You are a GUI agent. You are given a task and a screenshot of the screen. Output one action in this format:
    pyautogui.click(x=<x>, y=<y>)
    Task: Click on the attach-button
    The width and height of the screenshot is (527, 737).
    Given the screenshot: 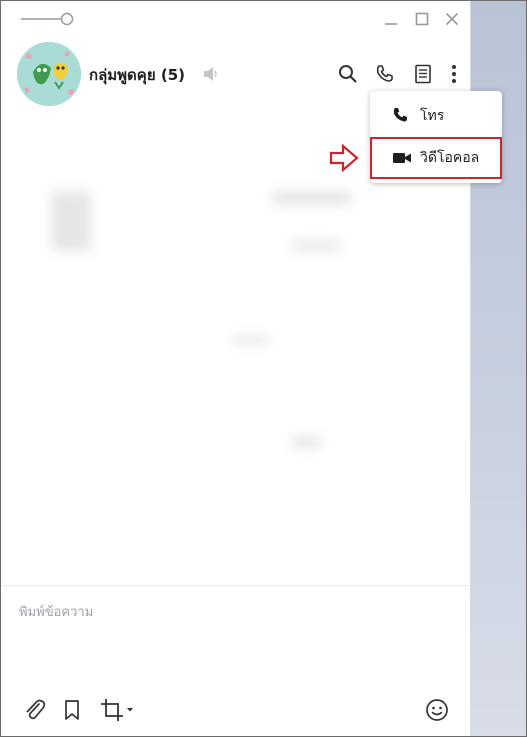 What is the action you would take?
    pyautogui.click(x=35, y=710)
    